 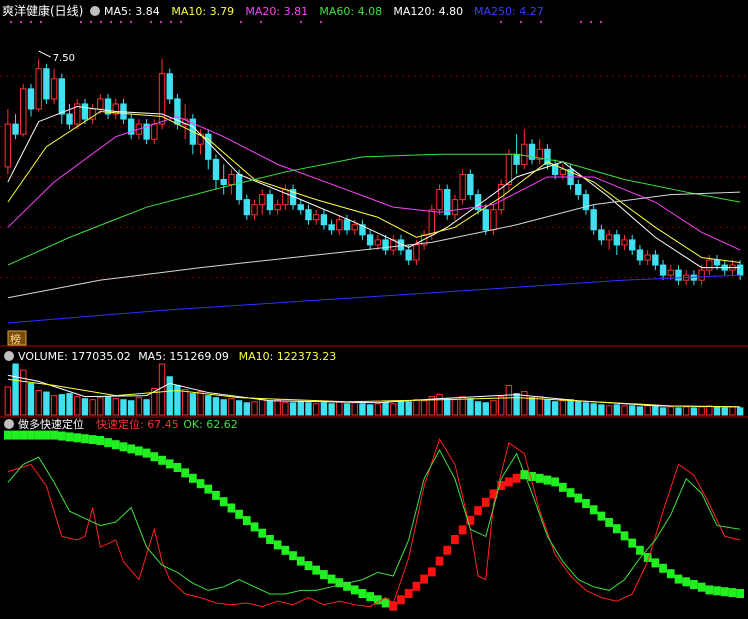 What do you see at coordinates (288, 356) in the screenshot?
I see `volume-indicator: MA10: 122373.23` at bounding box center [288, 356].